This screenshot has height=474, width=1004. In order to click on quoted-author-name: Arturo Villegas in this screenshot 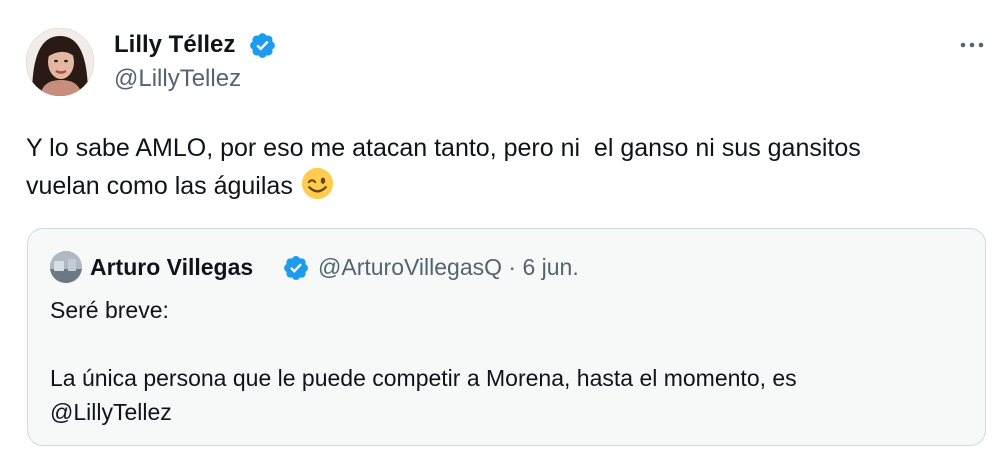, I will do `click(171, 267)`.